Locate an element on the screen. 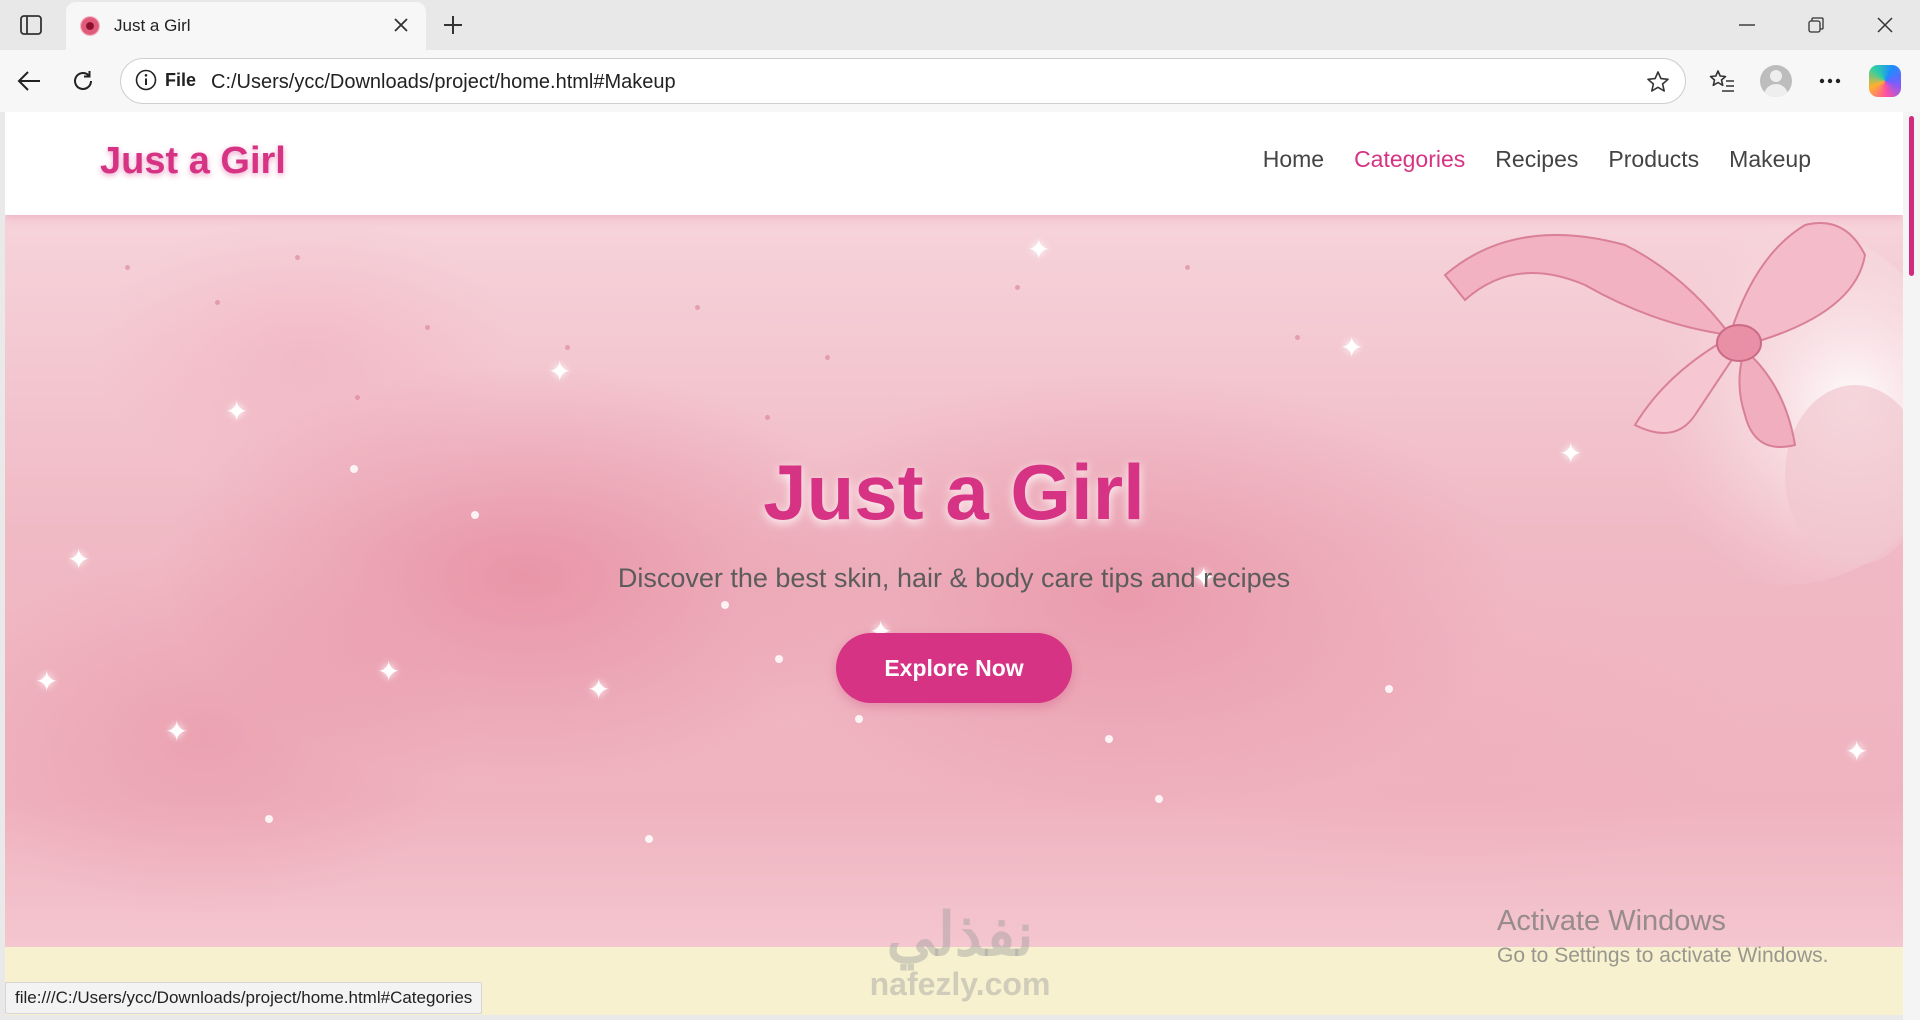  vertical-scrollbar is located at coordinates (1911, 566).